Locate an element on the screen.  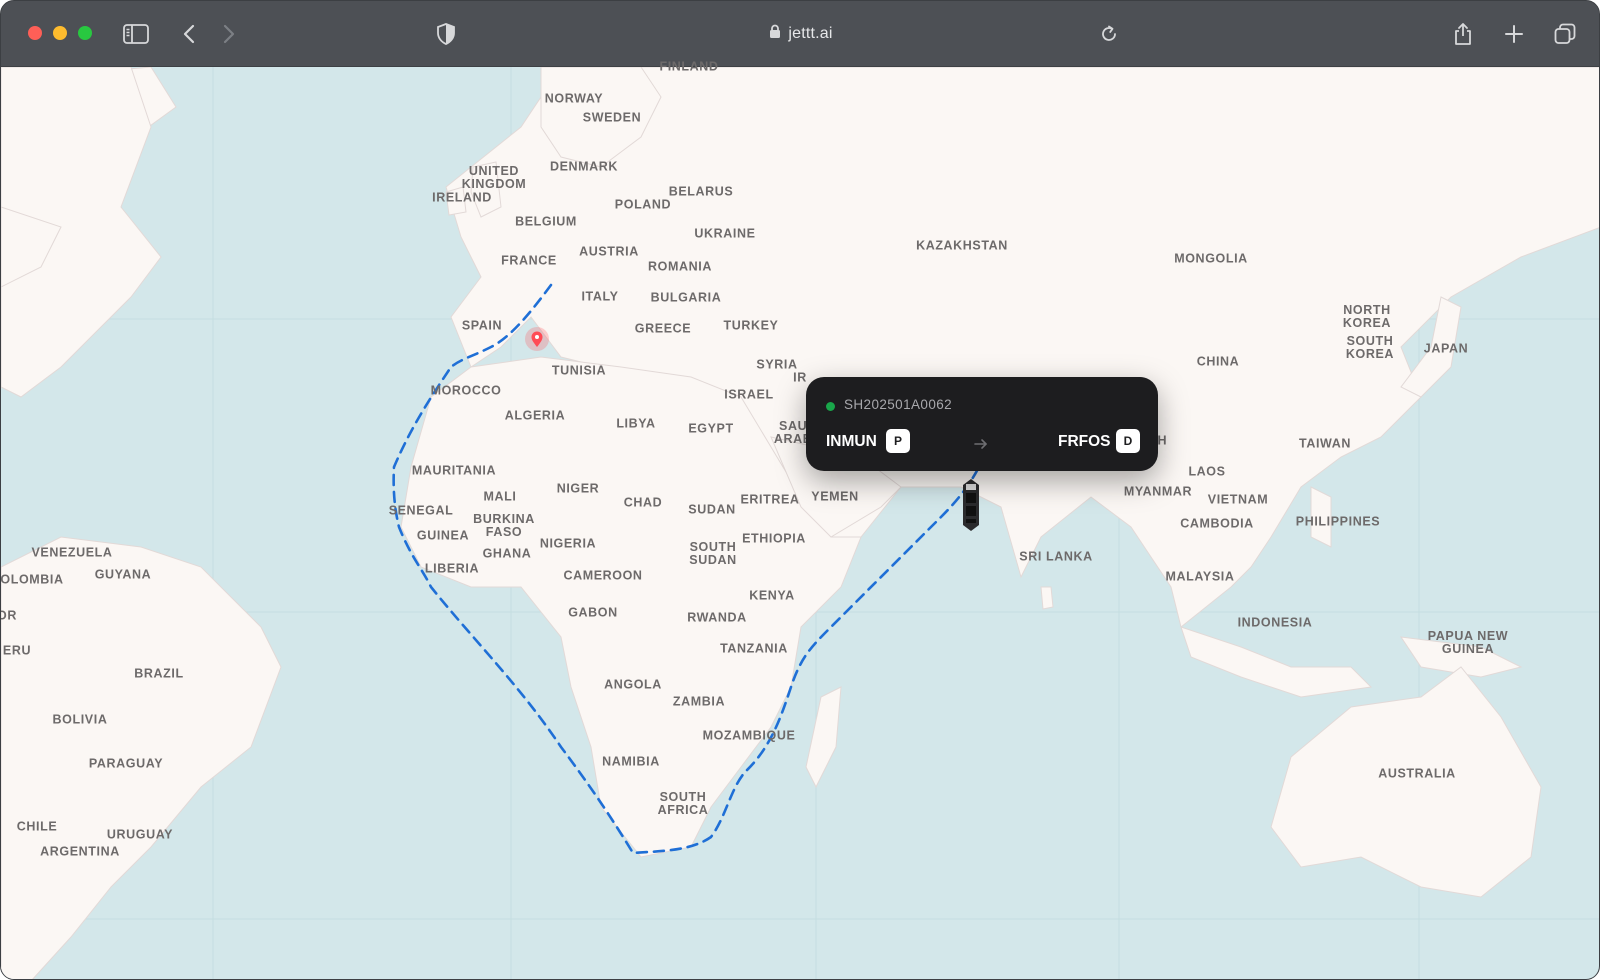
country-label-rwanda: RWANDA is located at coordinates (717, 617).